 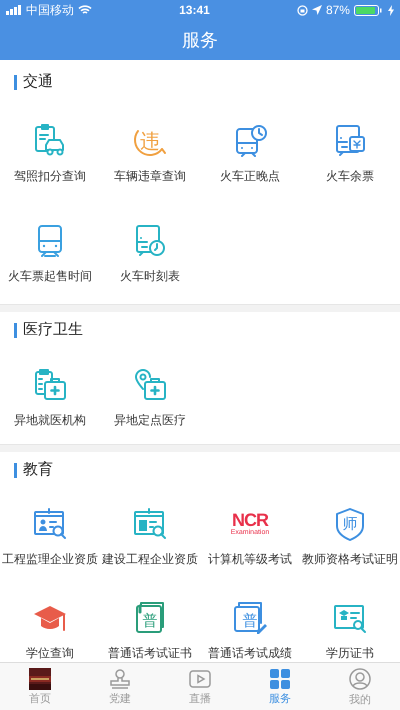 I want to click on section-title: 交通, so click(x=38, y=82).